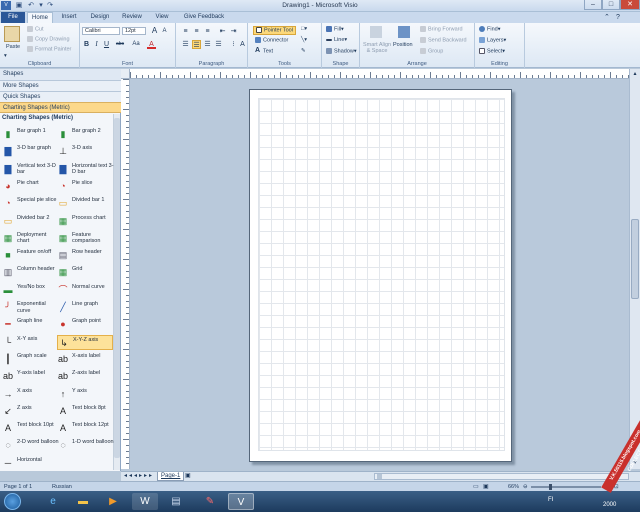 This screenshot has height=512, width=640. I want to click on strikethrough-button: abc, so click(120, 44).